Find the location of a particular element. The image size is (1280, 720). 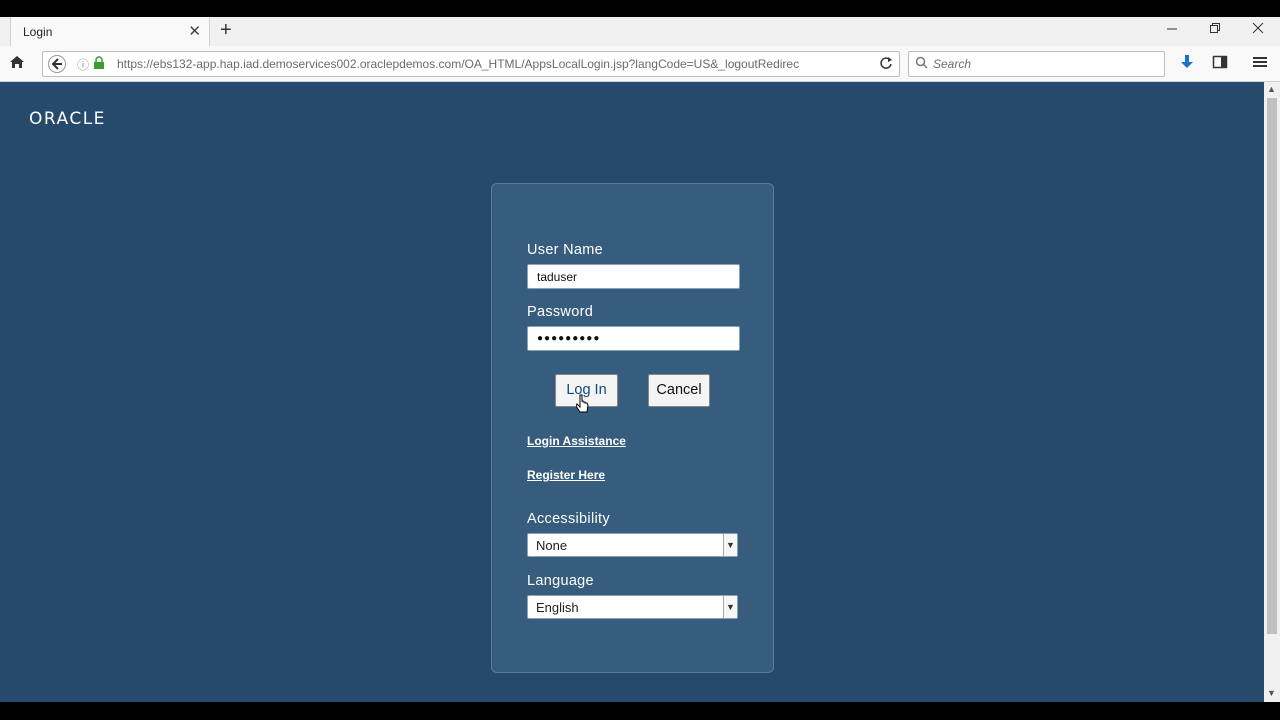

oracle-logo: ORACLE is located at coordinates (67, 119).